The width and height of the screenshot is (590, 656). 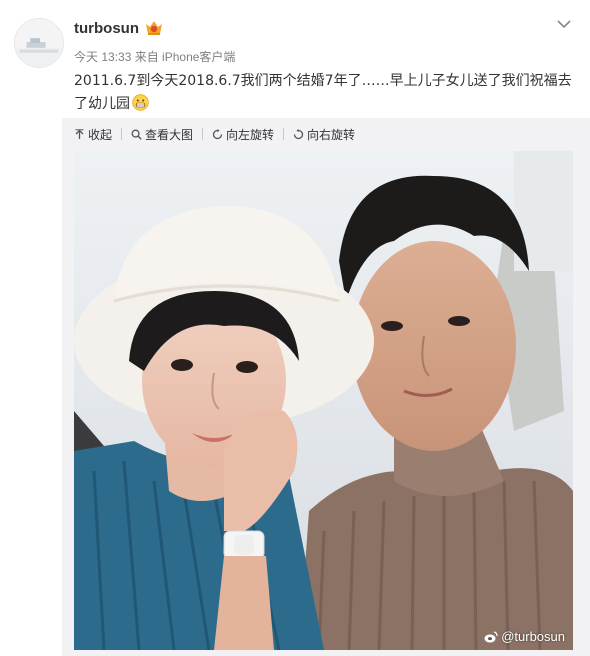 I want to click on media-toolbar: 收起 查看大图 向左旋转 向右旋转, so click(x=214, y=134).